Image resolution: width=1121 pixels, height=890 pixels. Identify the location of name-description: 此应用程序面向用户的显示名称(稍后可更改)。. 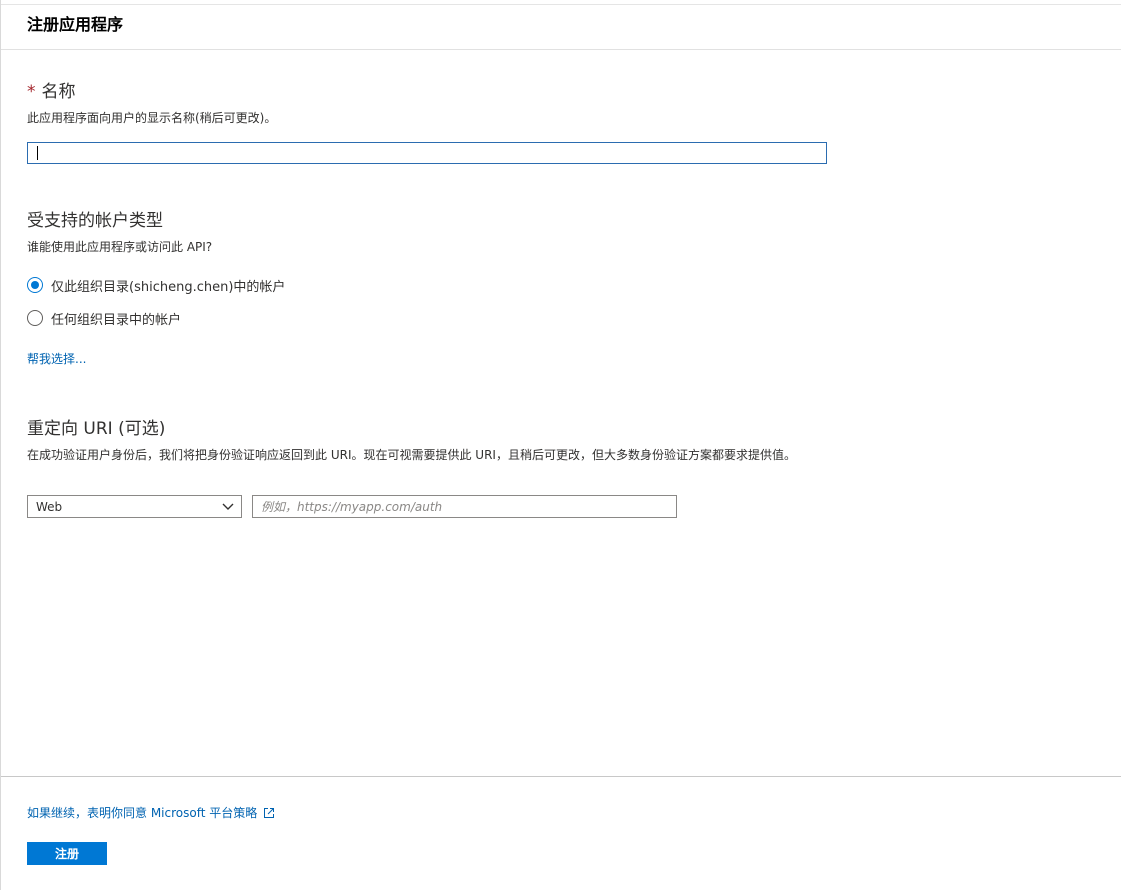
(152, 118).